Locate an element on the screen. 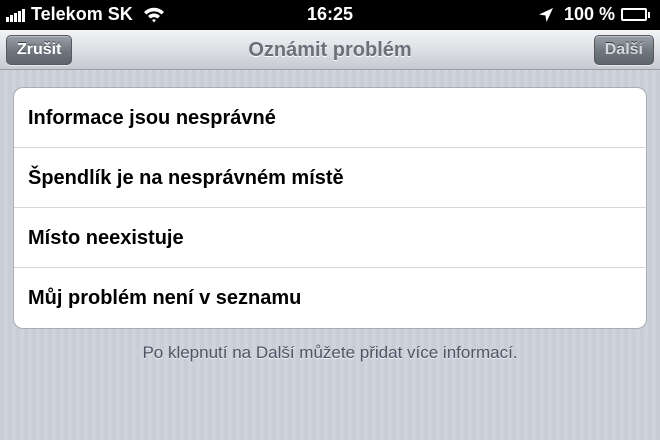 This screenshot has width=660, height=440. page-title: Oznámit problém is located at coordinates (330, 50).